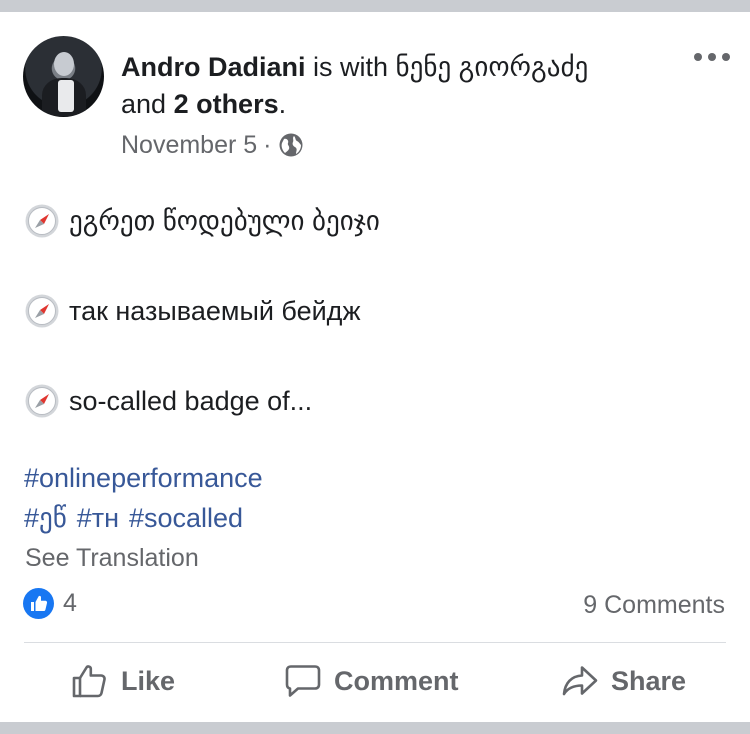  What do you see at coordinates (189, 145) in the screenshot?
I see `post-date: November 5` at bounding box center [189, 145].